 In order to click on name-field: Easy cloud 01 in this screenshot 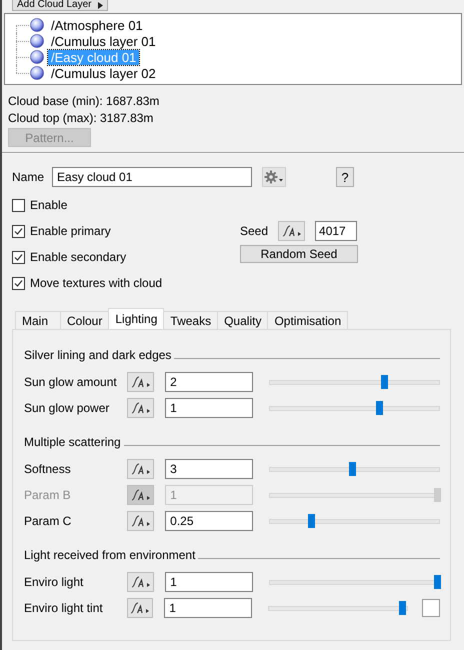, I will do `click(152, 177)`.